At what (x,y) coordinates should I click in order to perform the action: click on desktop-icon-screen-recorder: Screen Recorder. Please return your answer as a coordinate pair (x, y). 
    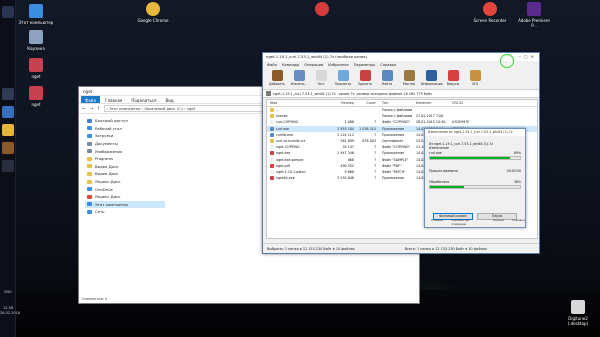
    Looking at the image, I should click on (490, 12).